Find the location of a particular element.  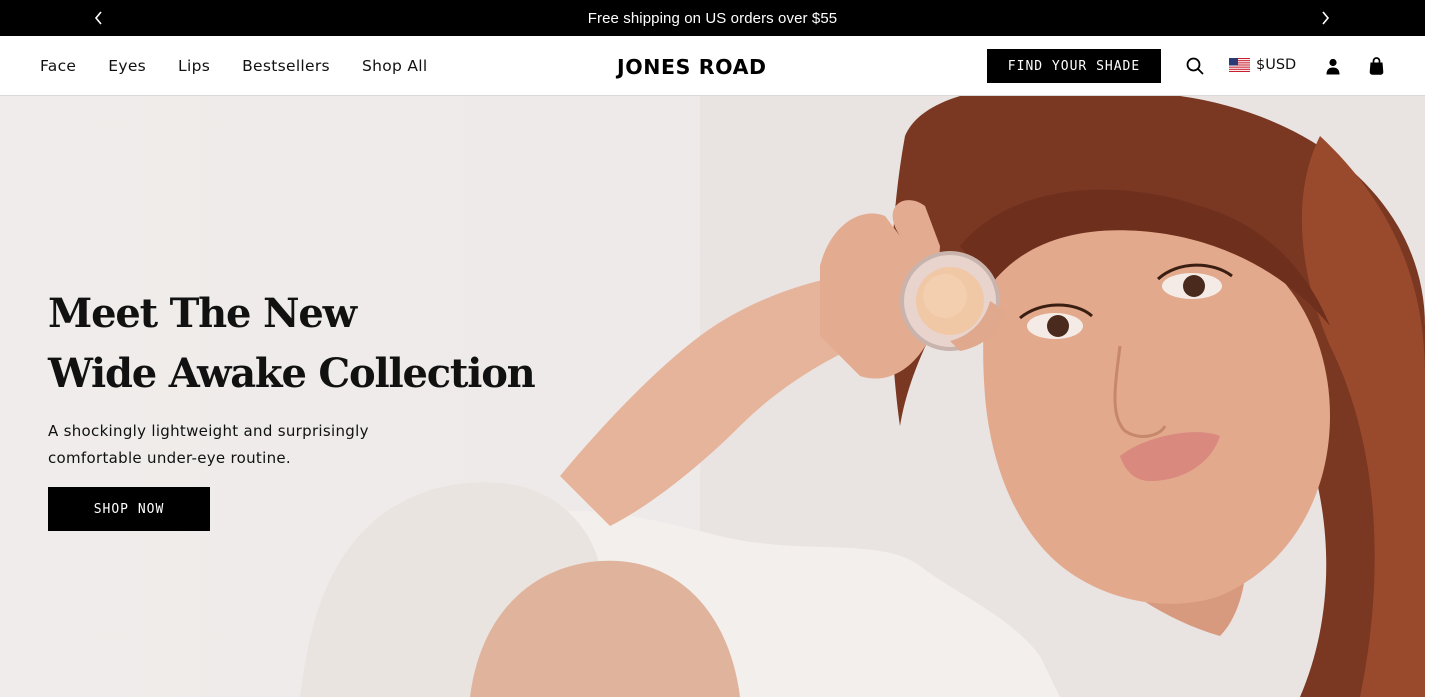

nav-link-lips: Lips is located at coordinates (194, 66).